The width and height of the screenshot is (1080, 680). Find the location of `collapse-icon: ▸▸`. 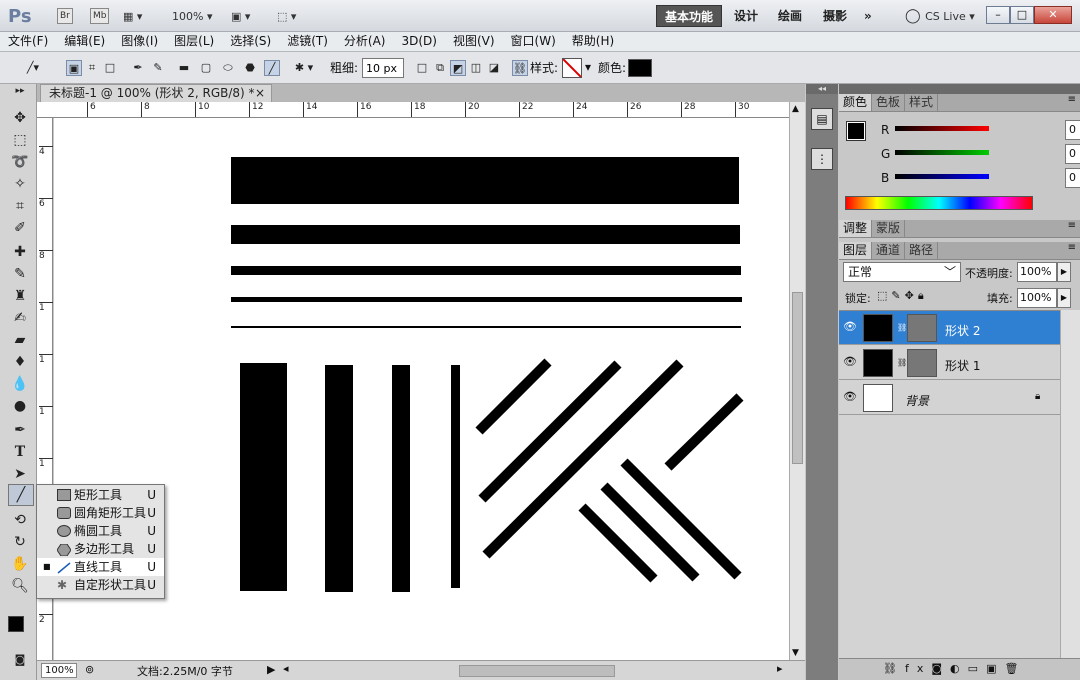

collapse-icon: ▸▸ is located at coordinates (20, 91).